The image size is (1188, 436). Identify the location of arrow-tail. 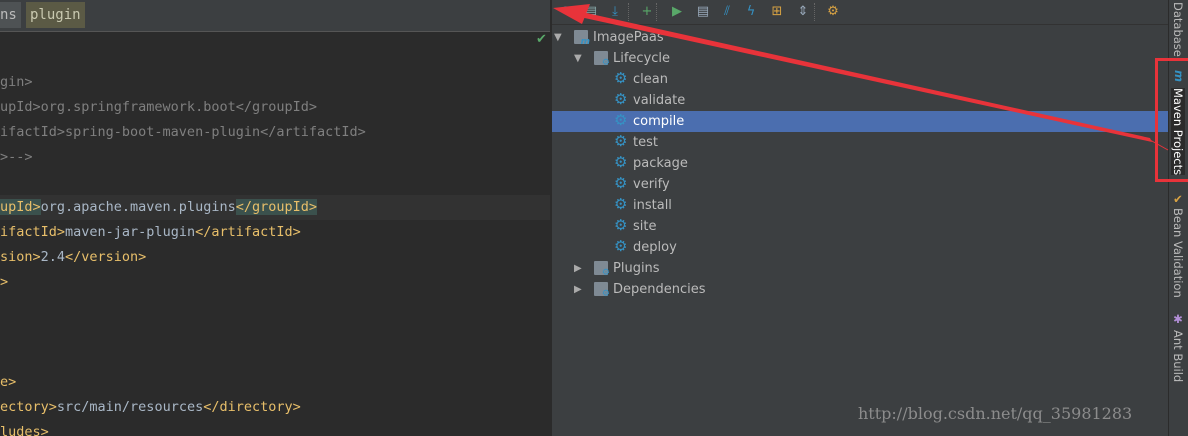
(1159, 145).